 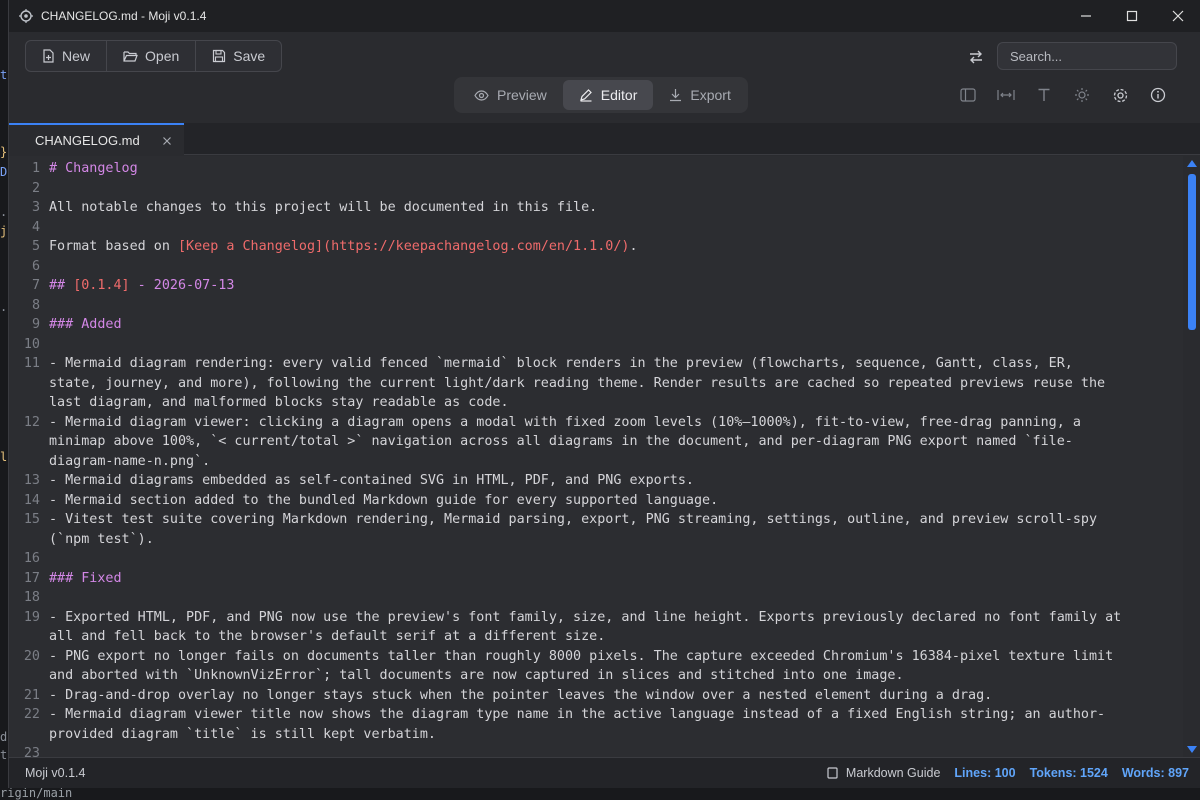 I want to click on code-token: # Changelog, so click(x=93, y=168).